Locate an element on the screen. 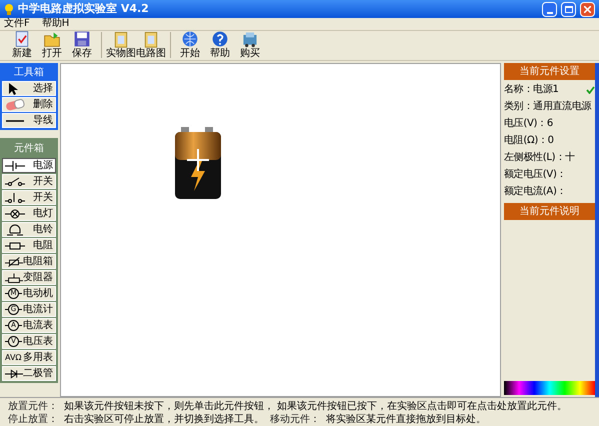 This screenshot has width=599, height=426. property-text: 电阻(Ω)：0 is located at coordinates (529, 141).